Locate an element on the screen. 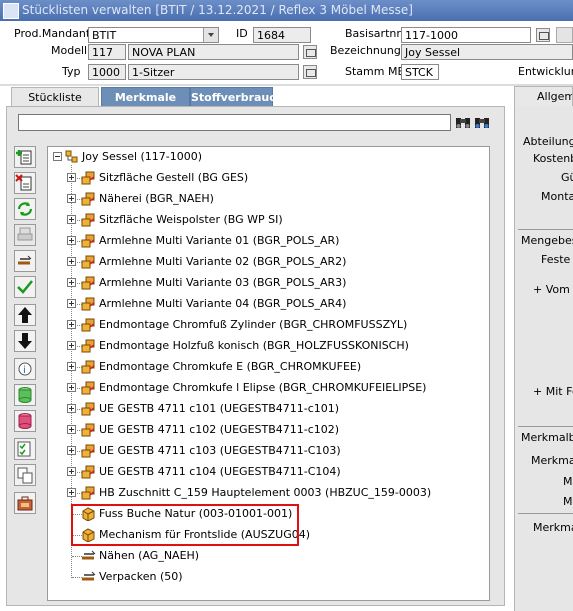  search-next-icon is located at coordinates (482, 122).